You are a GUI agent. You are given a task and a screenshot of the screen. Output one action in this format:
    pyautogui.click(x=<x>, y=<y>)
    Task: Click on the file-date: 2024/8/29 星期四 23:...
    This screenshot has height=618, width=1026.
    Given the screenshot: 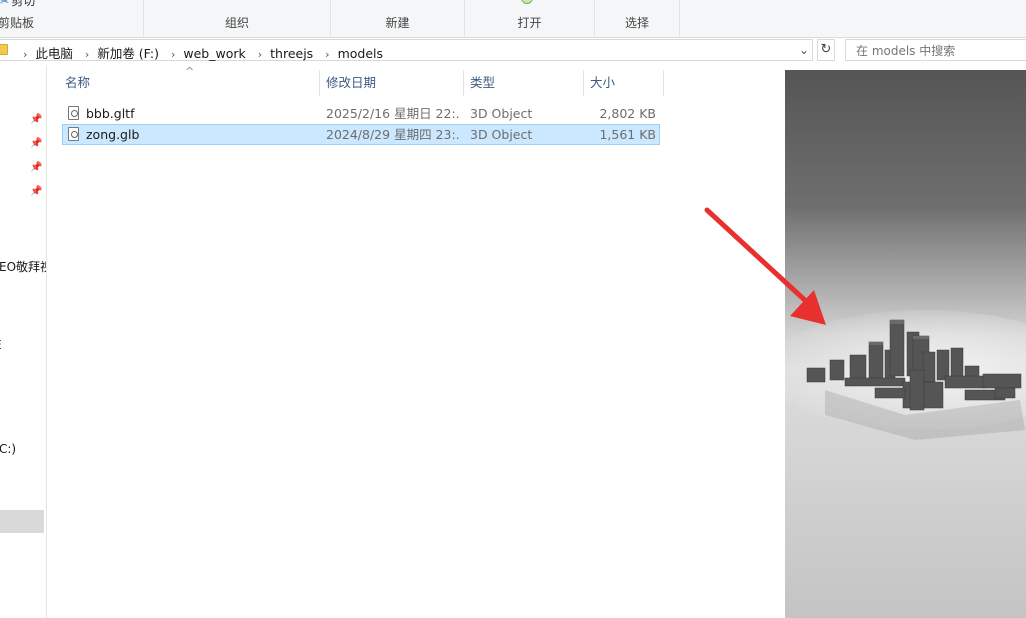 What is the action you would take?
    pyautogui.click(x=393, y=134)
    